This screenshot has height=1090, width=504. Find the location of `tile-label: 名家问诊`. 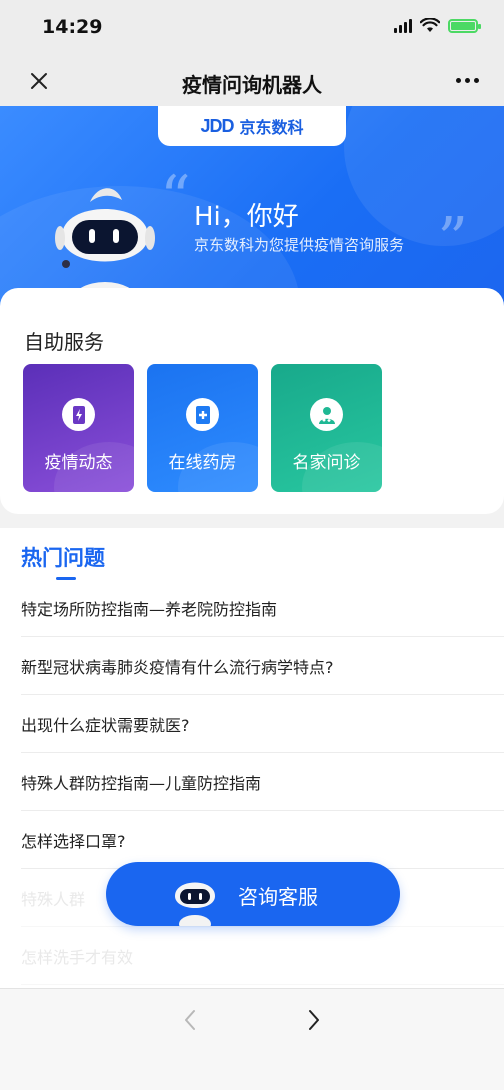

tile-label: 名家问诊 is located at coordinates (326, 463).